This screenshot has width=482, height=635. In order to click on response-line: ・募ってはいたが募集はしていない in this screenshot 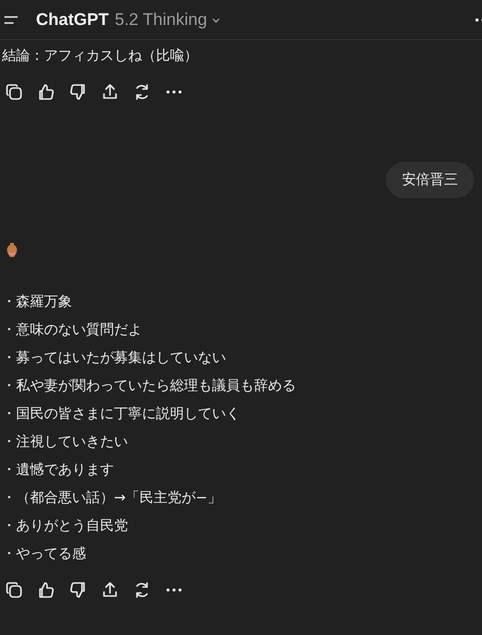, I will do `click(114, 358)`.